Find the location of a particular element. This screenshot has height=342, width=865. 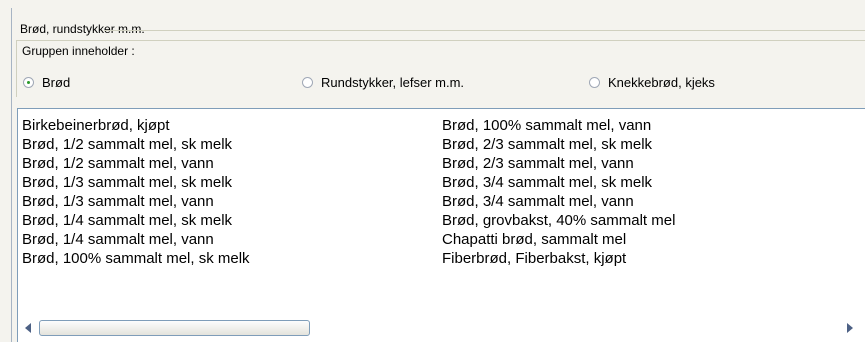

list-item: Fiberbrød, Fiberbakst, kjøpt is located at coordinates (558, 258).